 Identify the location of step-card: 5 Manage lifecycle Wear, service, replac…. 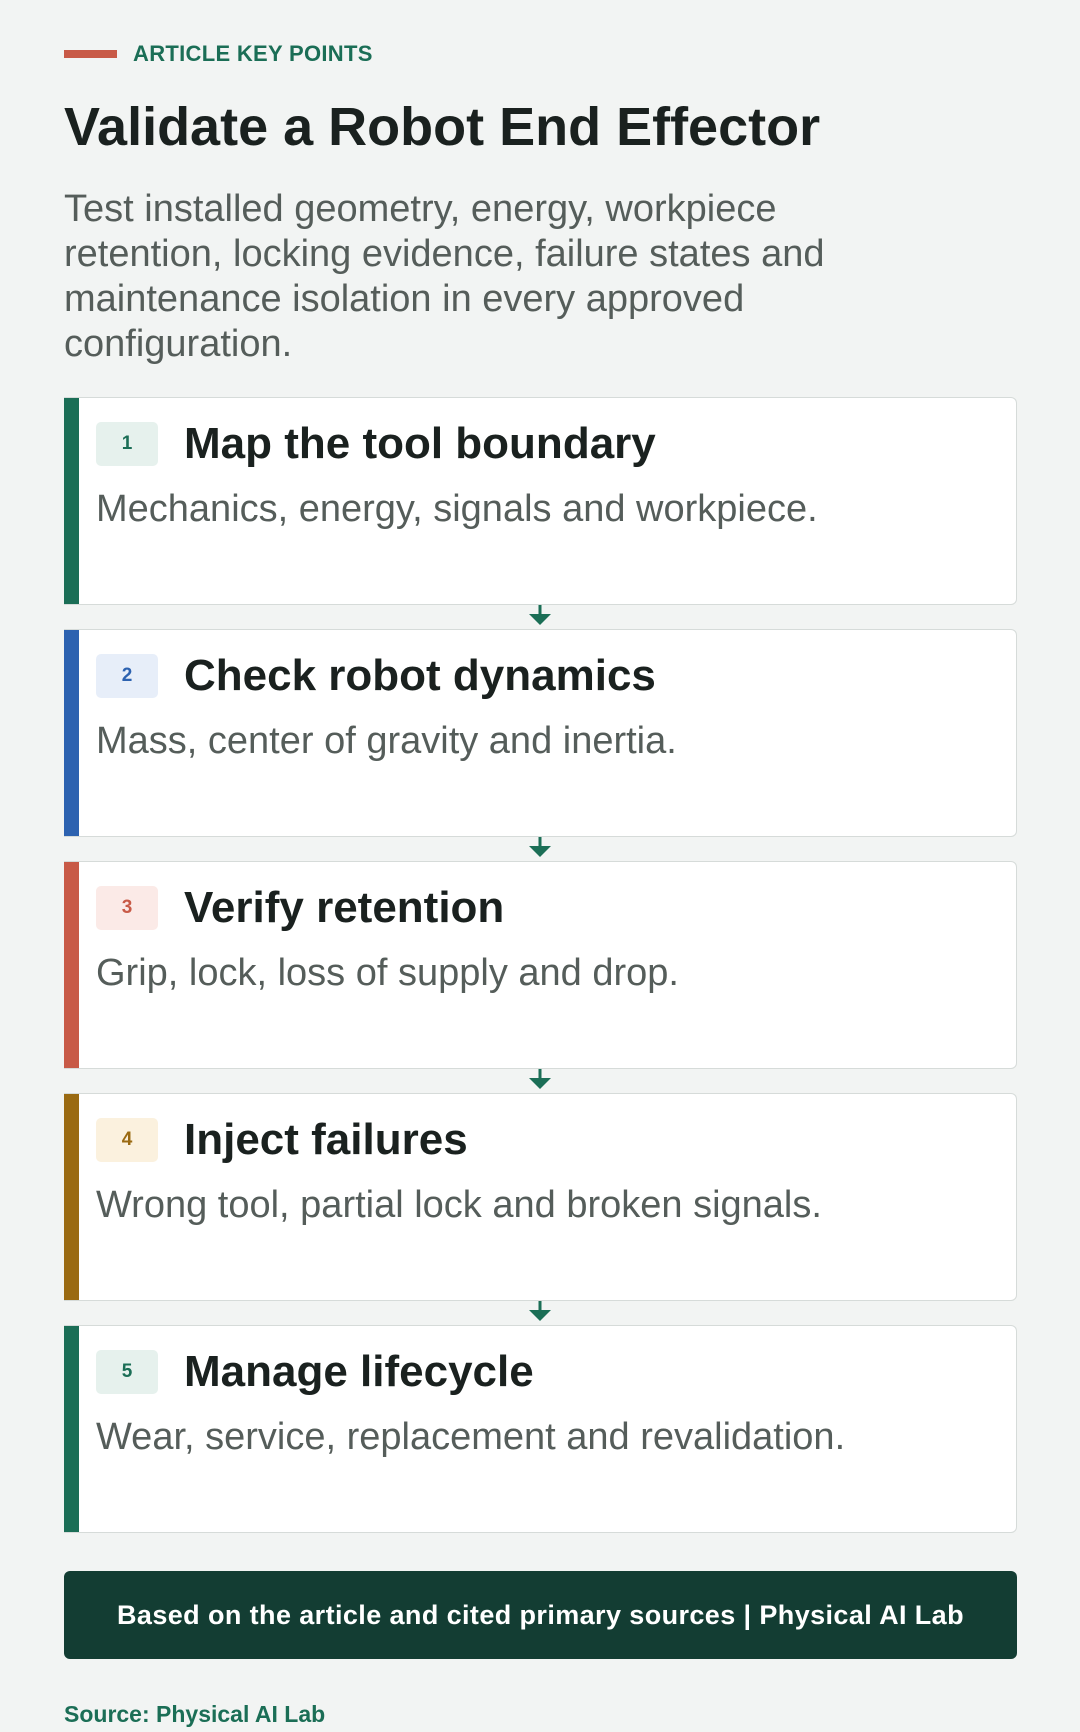
(540, 1429).